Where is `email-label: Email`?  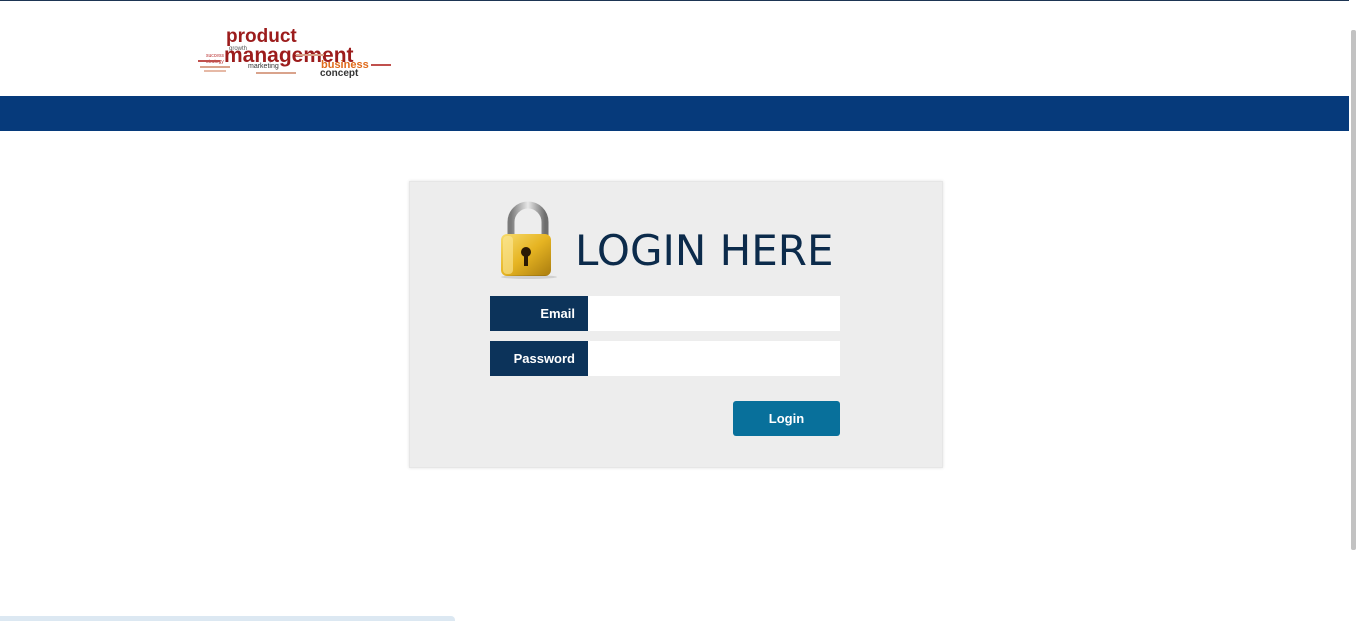 email-label: Email is located at coordinates (539, 313).